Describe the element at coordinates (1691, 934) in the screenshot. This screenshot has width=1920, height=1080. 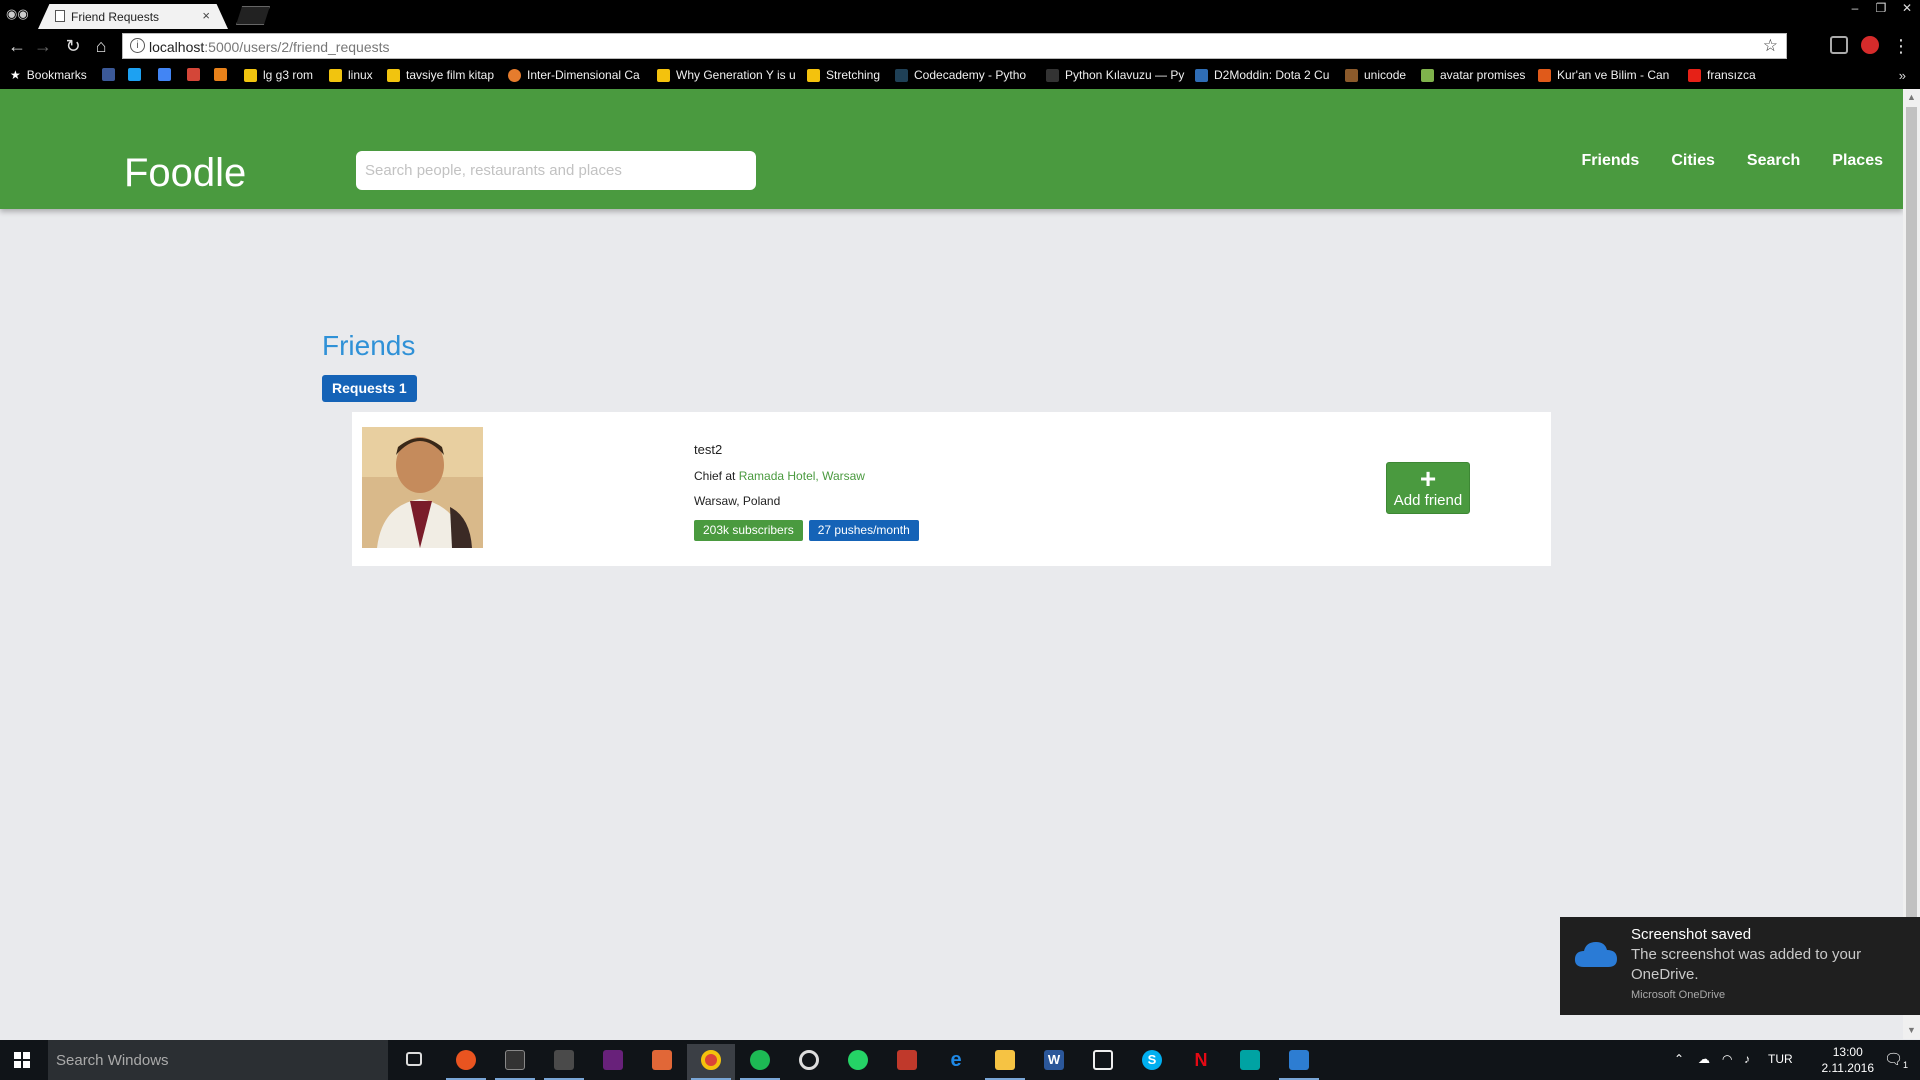
I see `toast-title: Screenshot saved` at that location.